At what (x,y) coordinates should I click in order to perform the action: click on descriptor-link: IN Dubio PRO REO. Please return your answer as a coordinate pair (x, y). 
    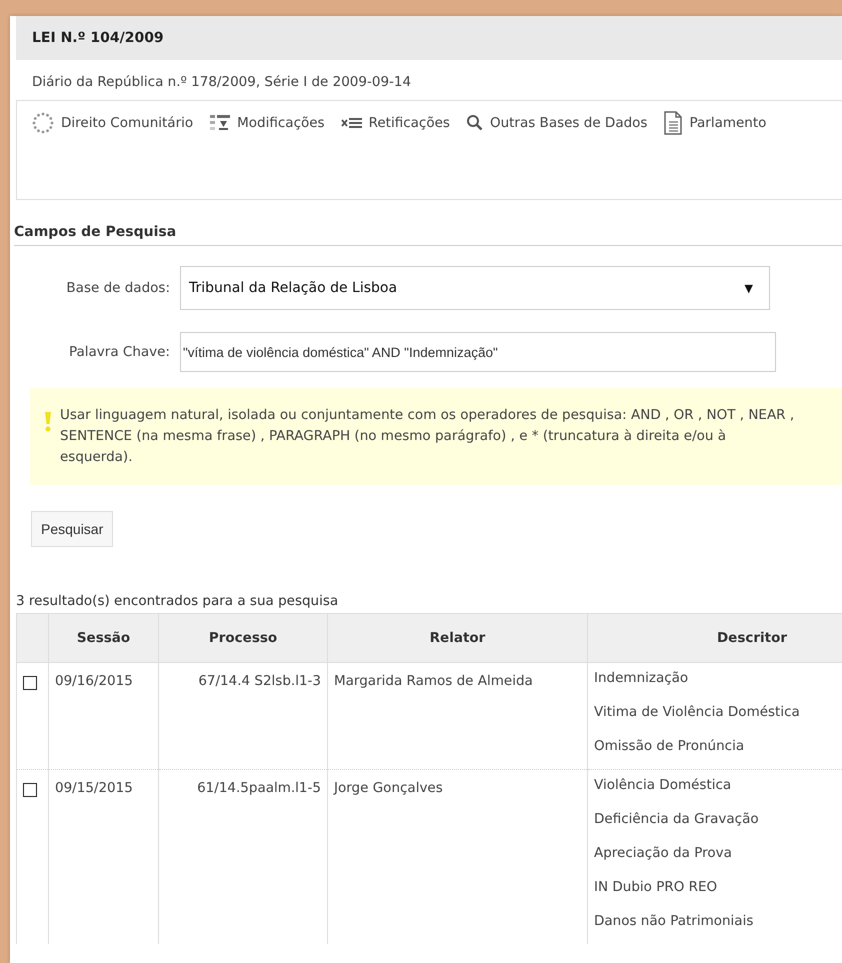
    Looking at the image, I should click on (718, 893).